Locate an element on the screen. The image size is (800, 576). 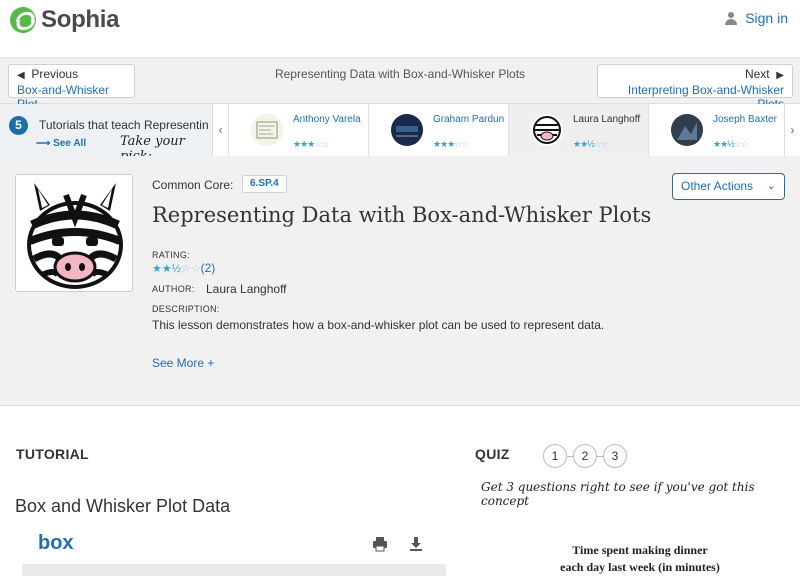
tutorial-card-selected: Laura Langhoff ★★½☆☆ is located at coordinates (578, 130).